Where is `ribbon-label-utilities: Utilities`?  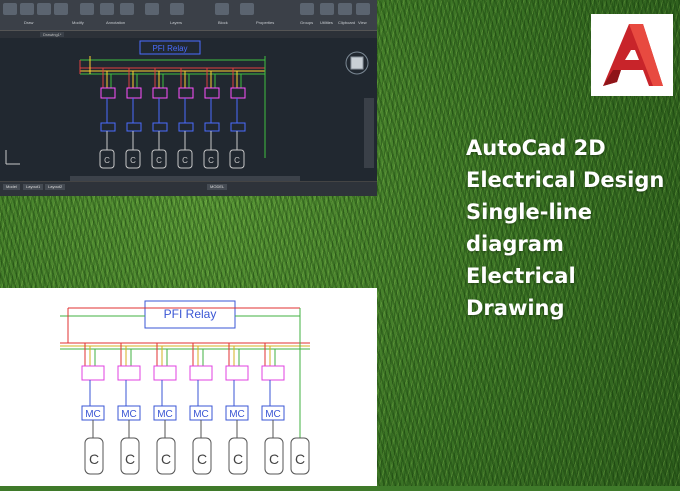 ribbon-label-utilities: Utilities is located at coordinates (326, 22).